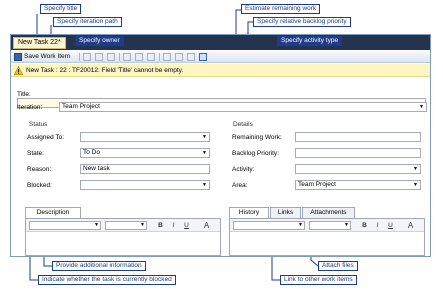 The image size is (443, 298). Describe the element at coordinates (243, 107) in the screenshot. I see `iteration-select: Team Project ▼` at that location.